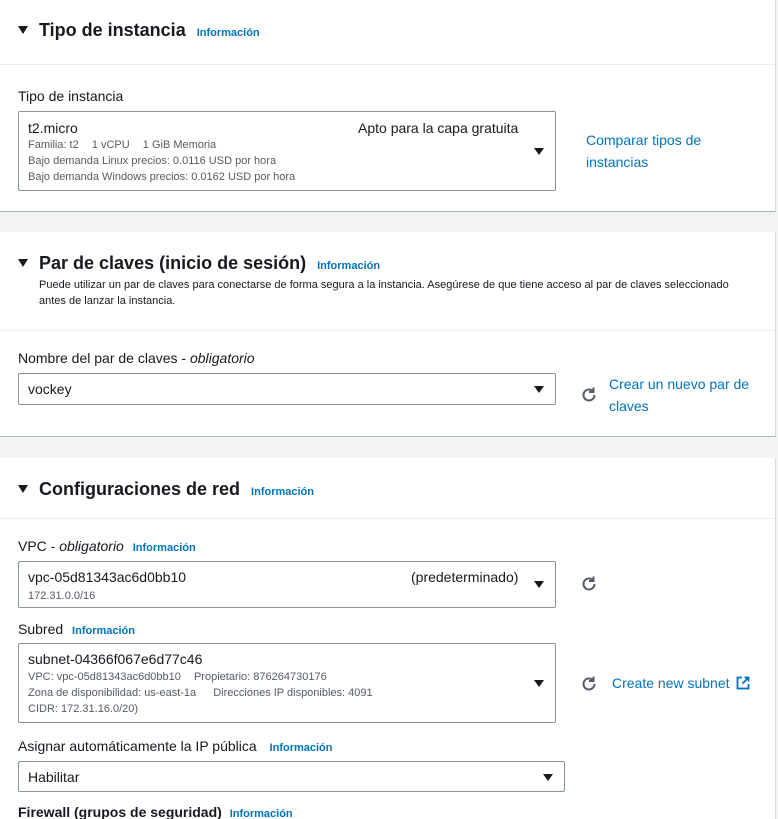  I want to click on compare-instance-types-link: Comparar tipos de instancias, so click(656, 151).